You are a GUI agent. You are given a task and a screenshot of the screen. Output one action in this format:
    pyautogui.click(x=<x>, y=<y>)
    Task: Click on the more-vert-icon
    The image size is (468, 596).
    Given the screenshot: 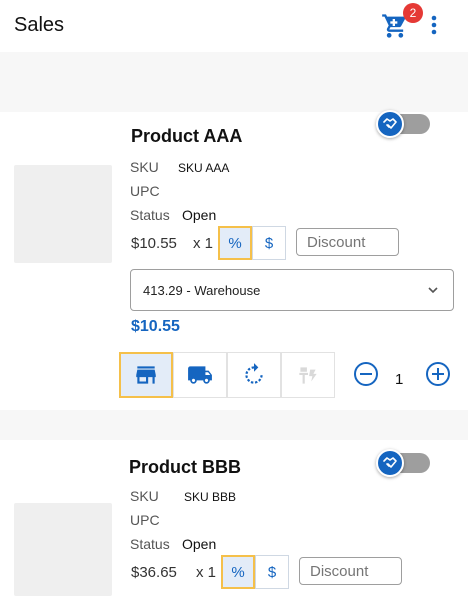 What is the action you would take?
    pyautogui.click(x=434, y=25)
    